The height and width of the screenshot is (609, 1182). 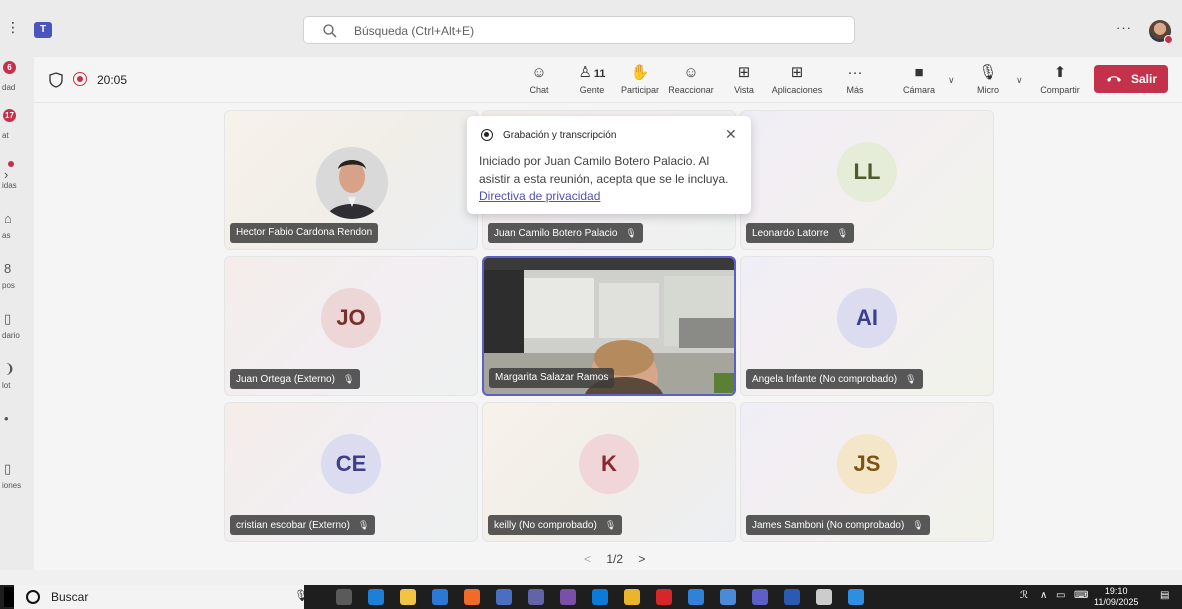 I want to click on rail-item-apps: ▯ iones, so click(x=17, y=477).